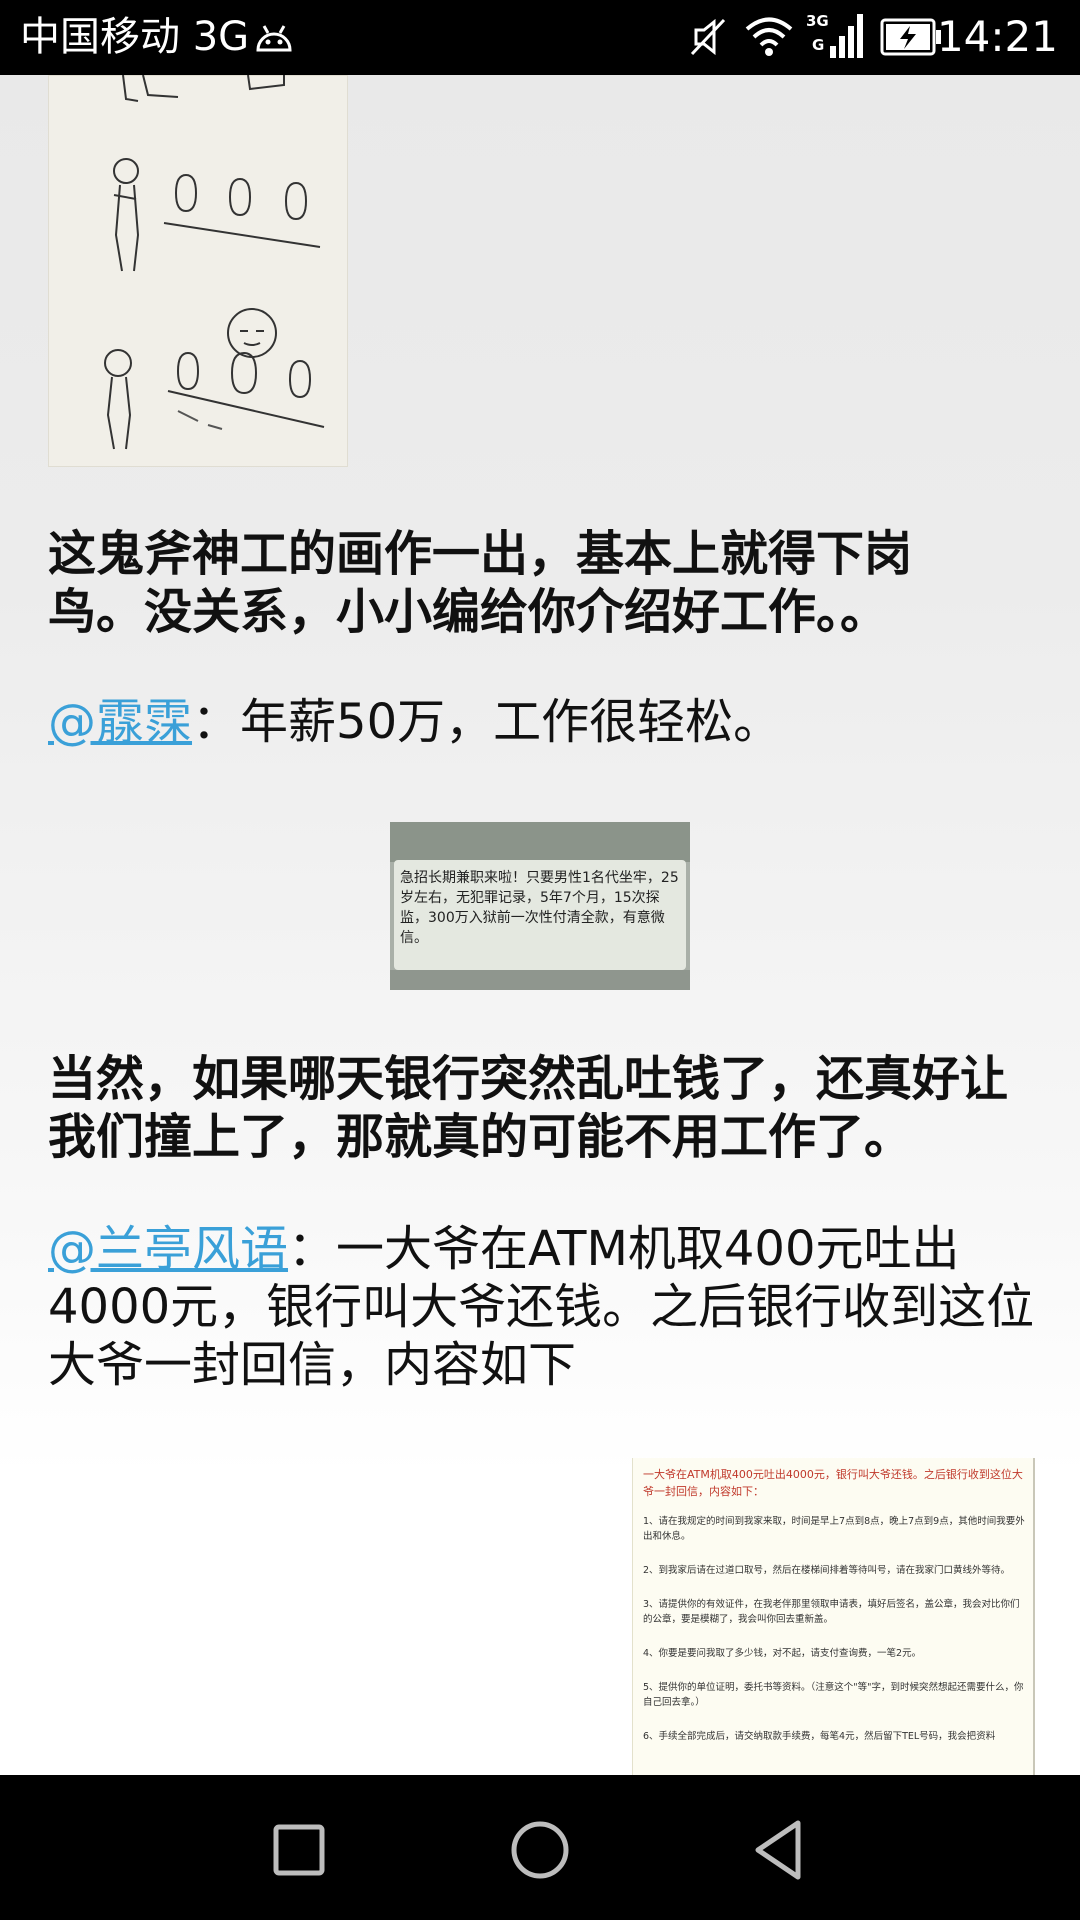  Describe the element at coordinates (997, 36) in the screenshot. I see `clock: 14:21` at that location.